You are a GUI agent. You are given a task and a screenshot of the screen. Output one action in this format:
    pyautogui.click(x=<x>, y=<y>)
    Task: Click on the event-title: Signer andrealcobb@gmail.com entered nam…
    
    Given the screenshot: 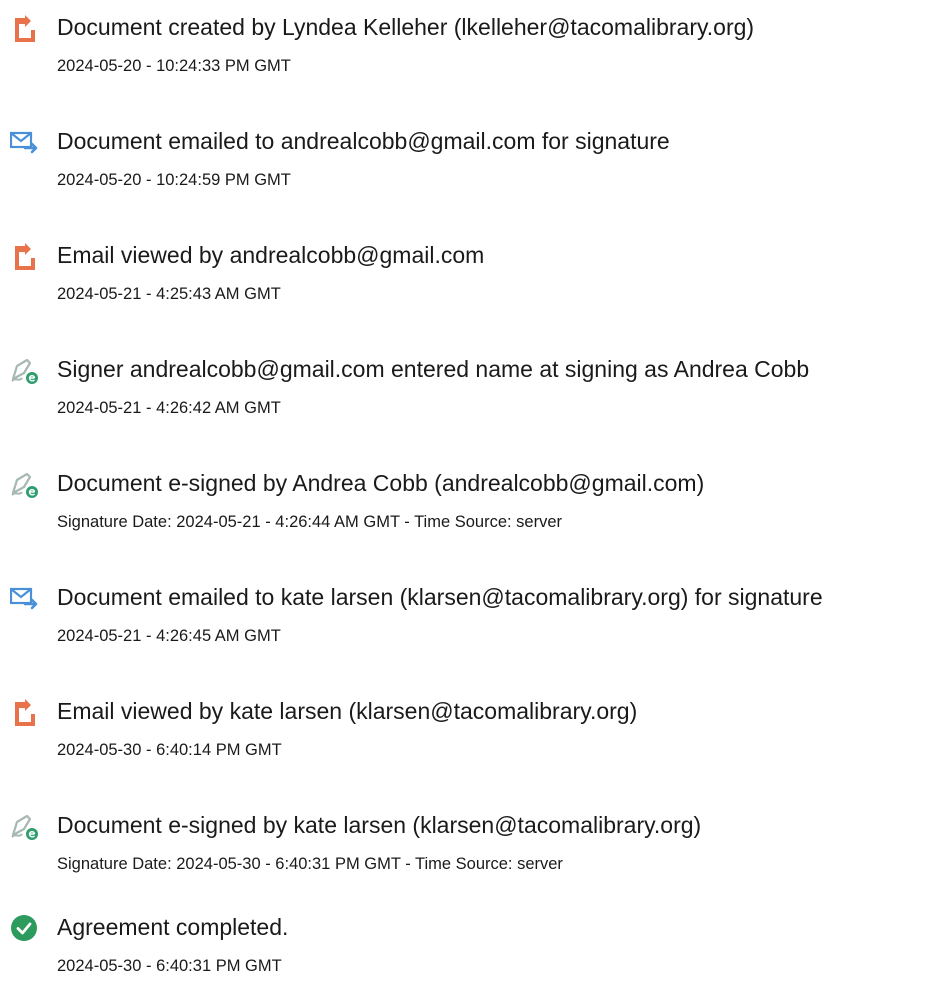 What is the action you would take?
    pyautogui.click(x=433, y=369)
    